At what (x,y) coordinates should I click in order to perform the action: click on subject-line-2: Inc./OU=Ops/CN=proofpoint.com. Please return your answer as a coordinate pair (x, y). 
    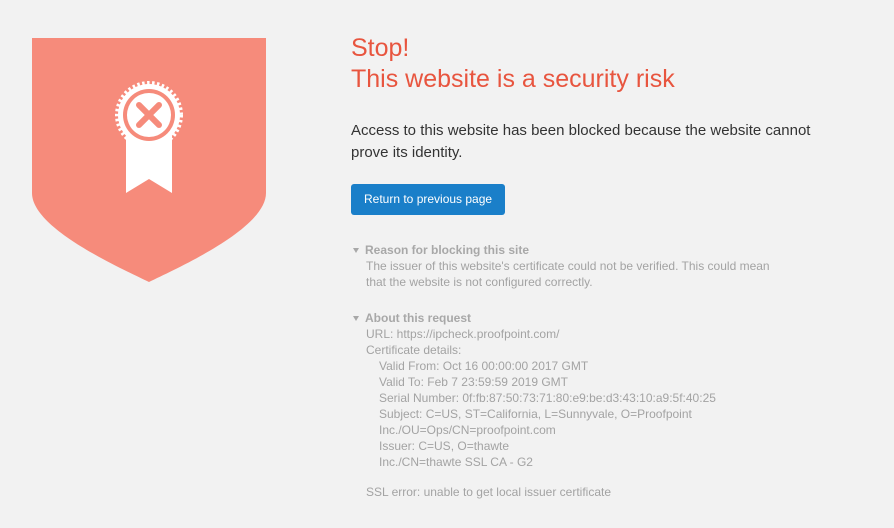
    Looking at the image, I should click on (467, 430).